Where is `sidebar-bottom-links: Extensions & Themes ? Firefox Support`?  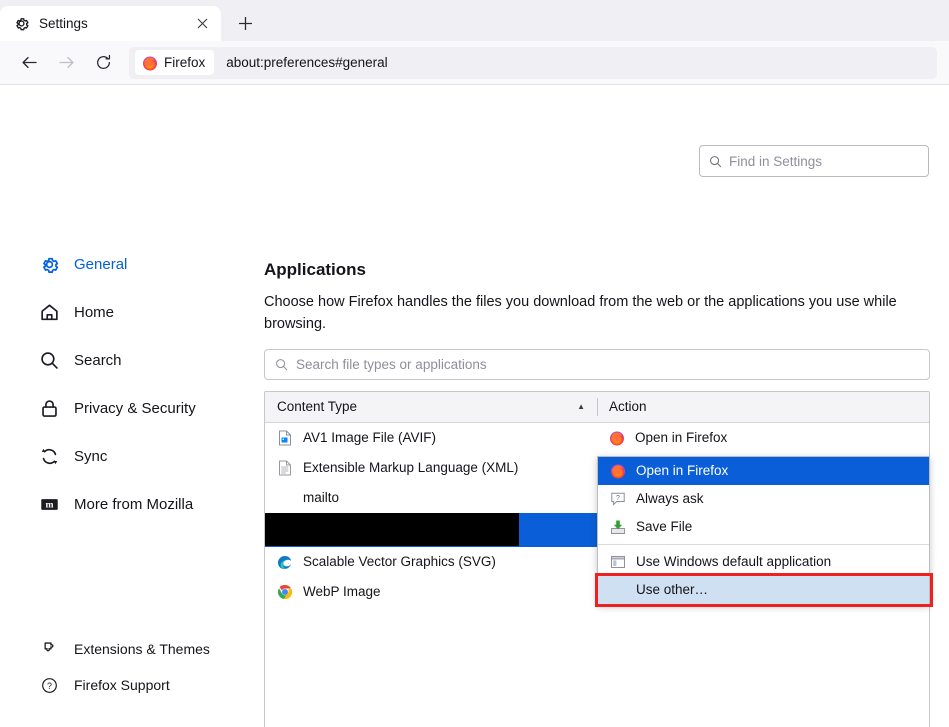 sidebar-bottom-links: Extensions & Themes ? Firefox Support is located at coordinates (122, 667).